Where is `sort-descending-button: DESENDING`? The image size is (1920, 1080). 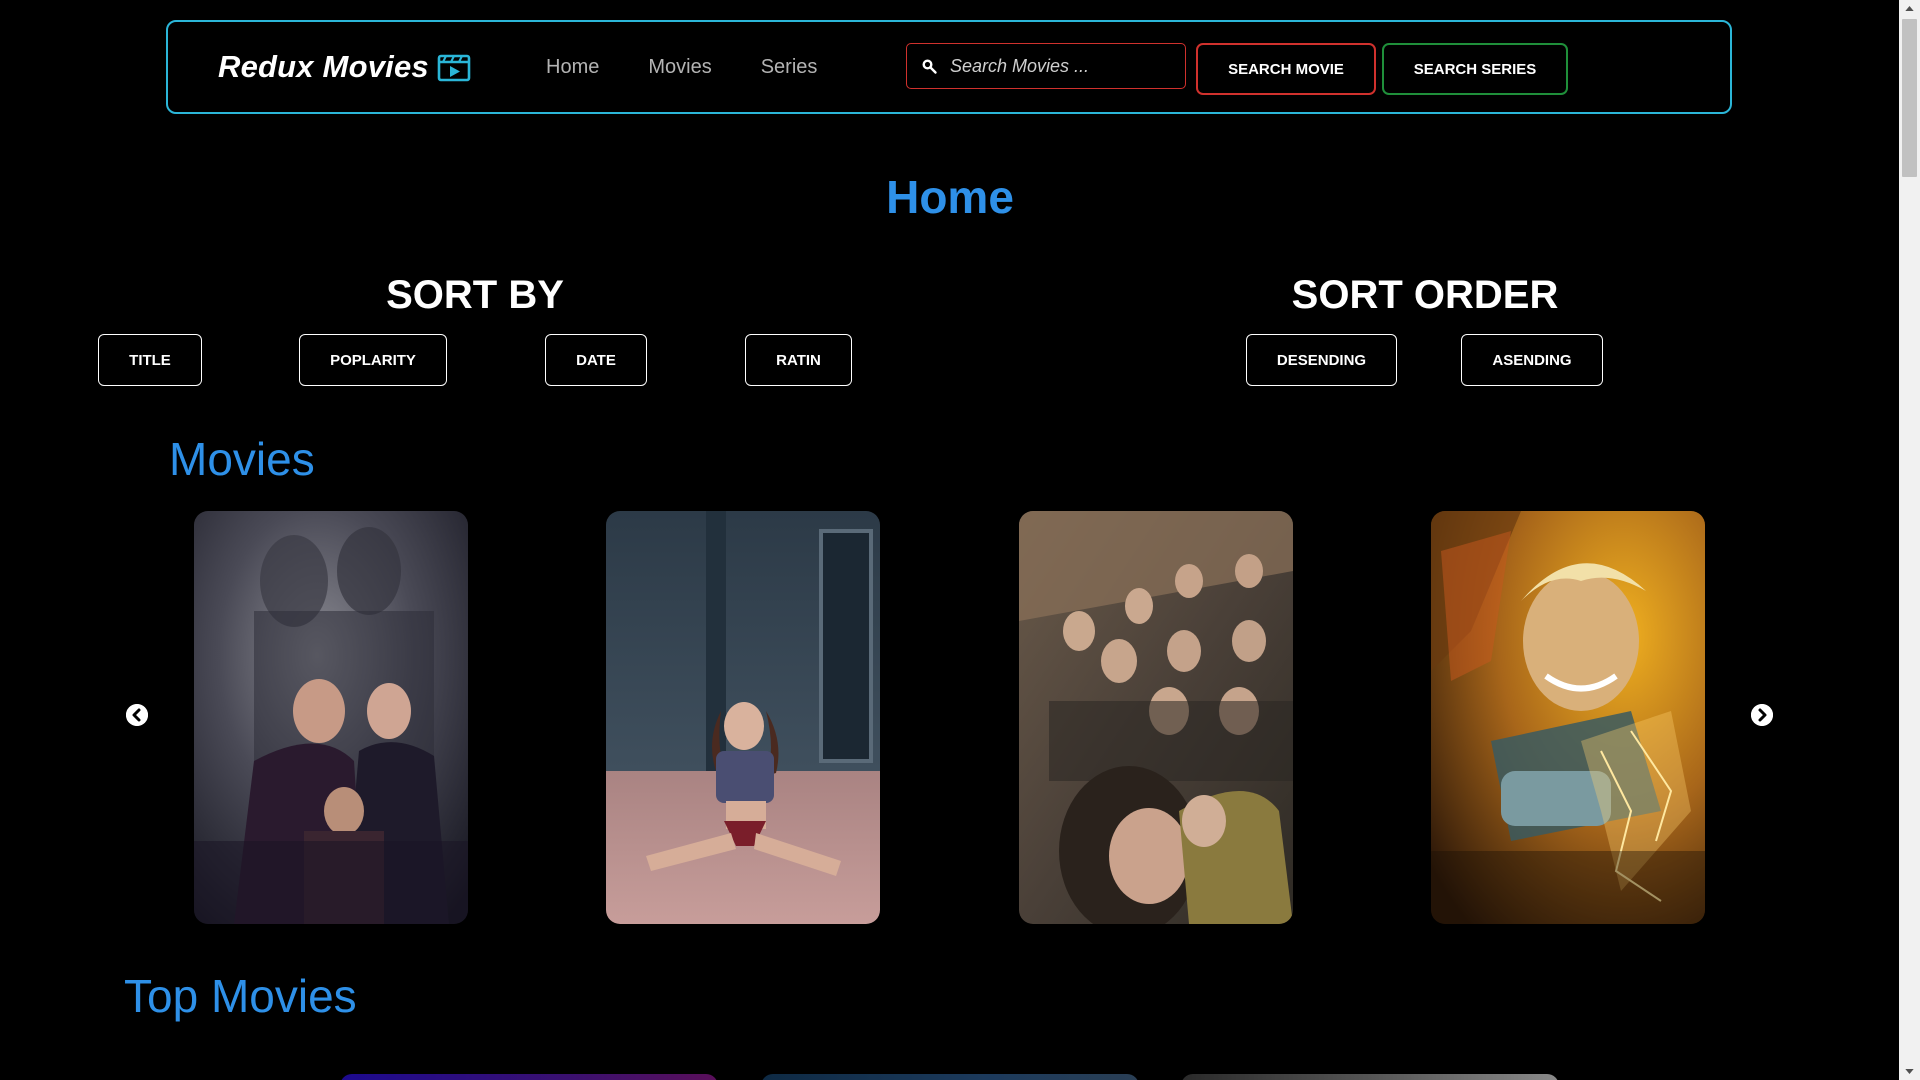 sort-descending-button: DESENDING is located at coordinates (1321, 360).